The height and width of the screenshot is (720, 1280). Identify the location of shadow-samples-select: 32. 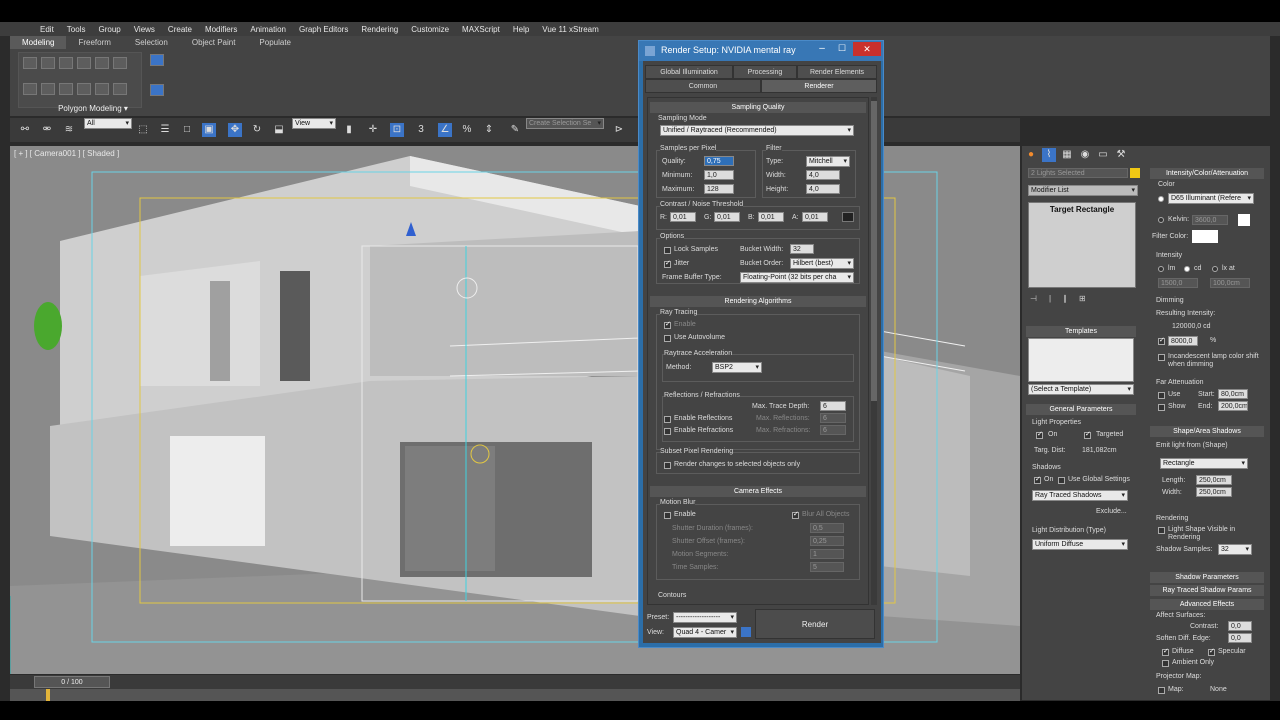
(1235, 549).